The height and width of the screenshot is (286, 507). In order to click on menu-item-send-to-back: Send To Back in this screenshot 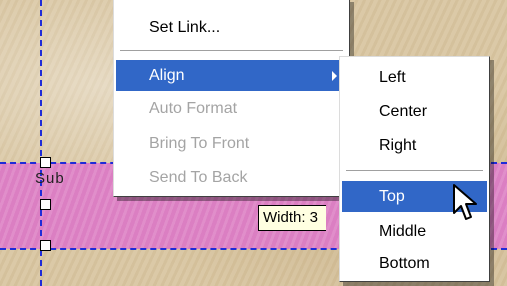, I will do `click(231, 177)`.